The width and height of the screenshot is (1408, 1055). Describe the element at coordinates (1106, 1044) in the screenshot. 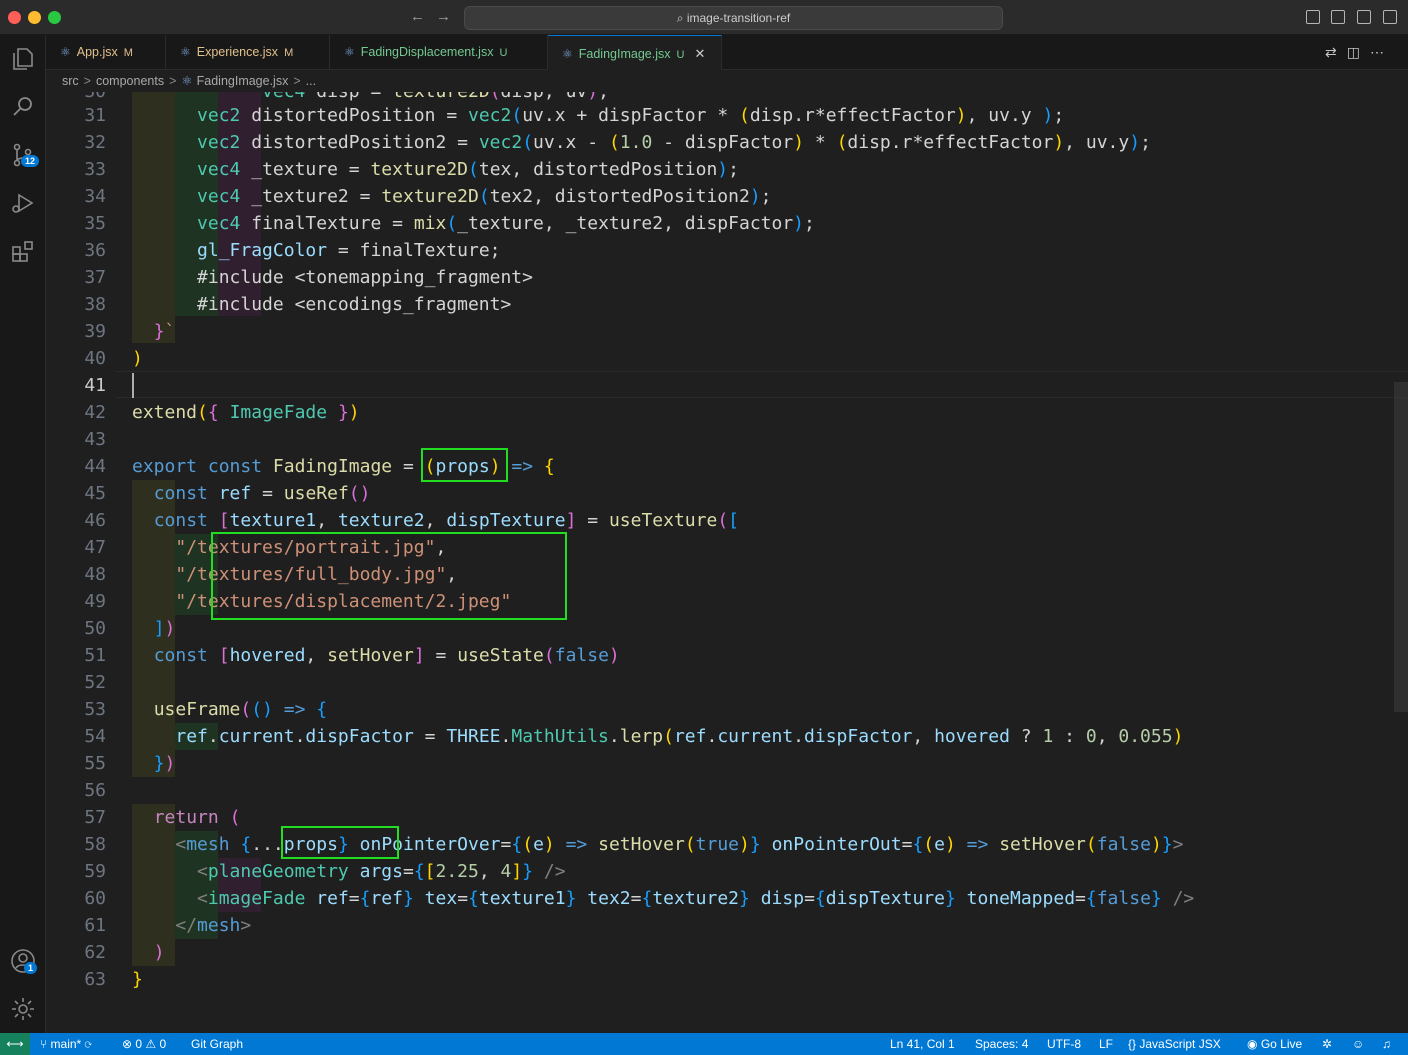

I see `end-of-line: LF` at that location.